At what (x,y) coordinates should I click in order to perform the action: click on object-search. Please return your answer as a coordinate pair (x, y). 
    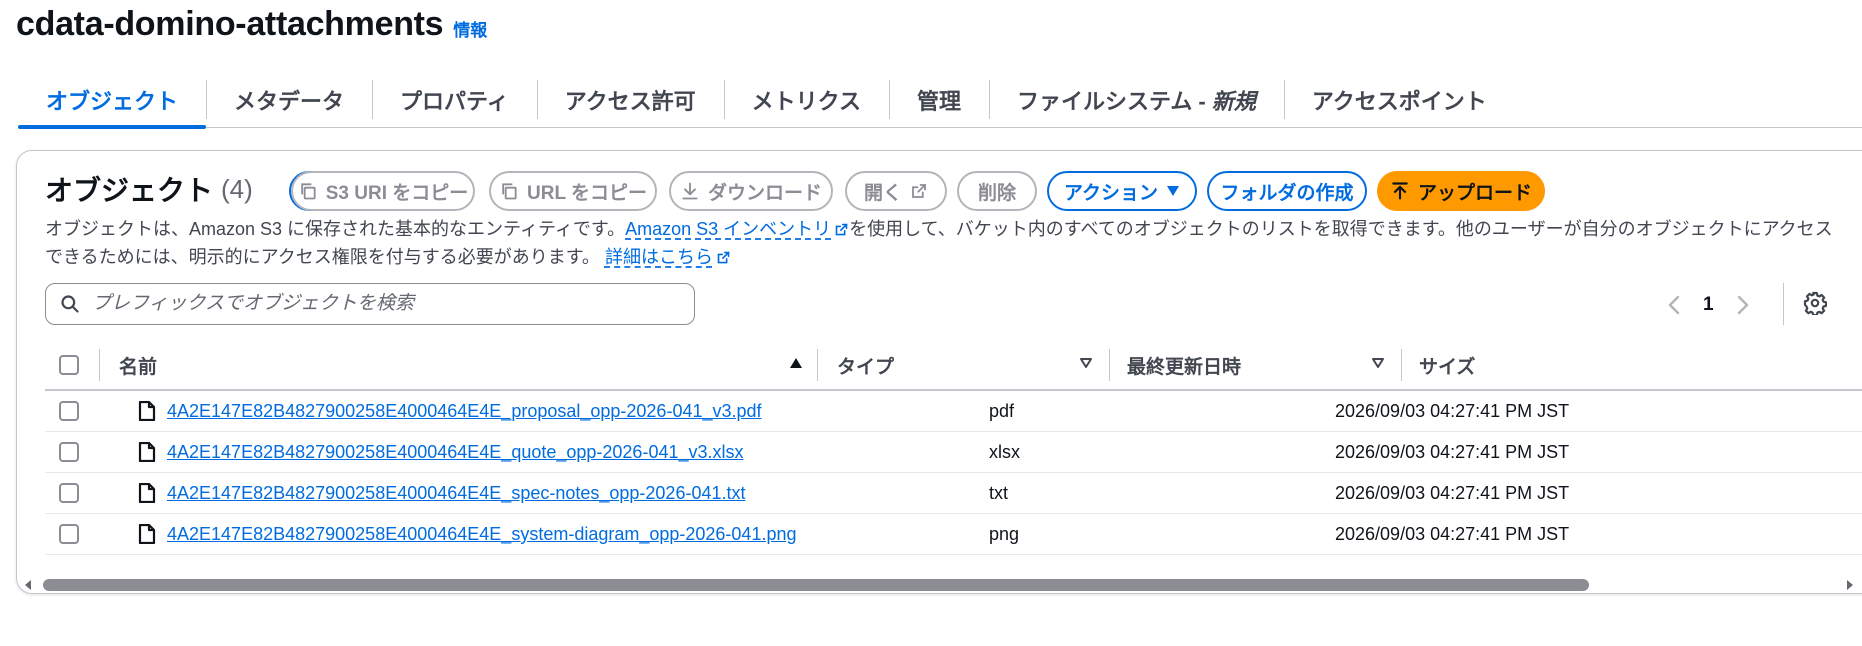
    Looking at the image, I should click on (370, 304).